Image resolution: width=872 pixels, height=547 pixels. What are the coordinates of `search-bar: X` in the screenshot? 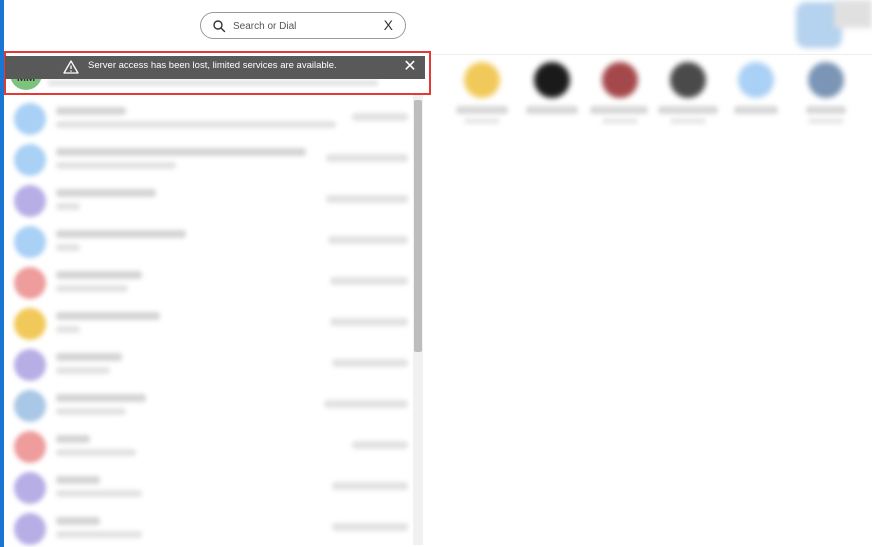 It's located at (303, 25).